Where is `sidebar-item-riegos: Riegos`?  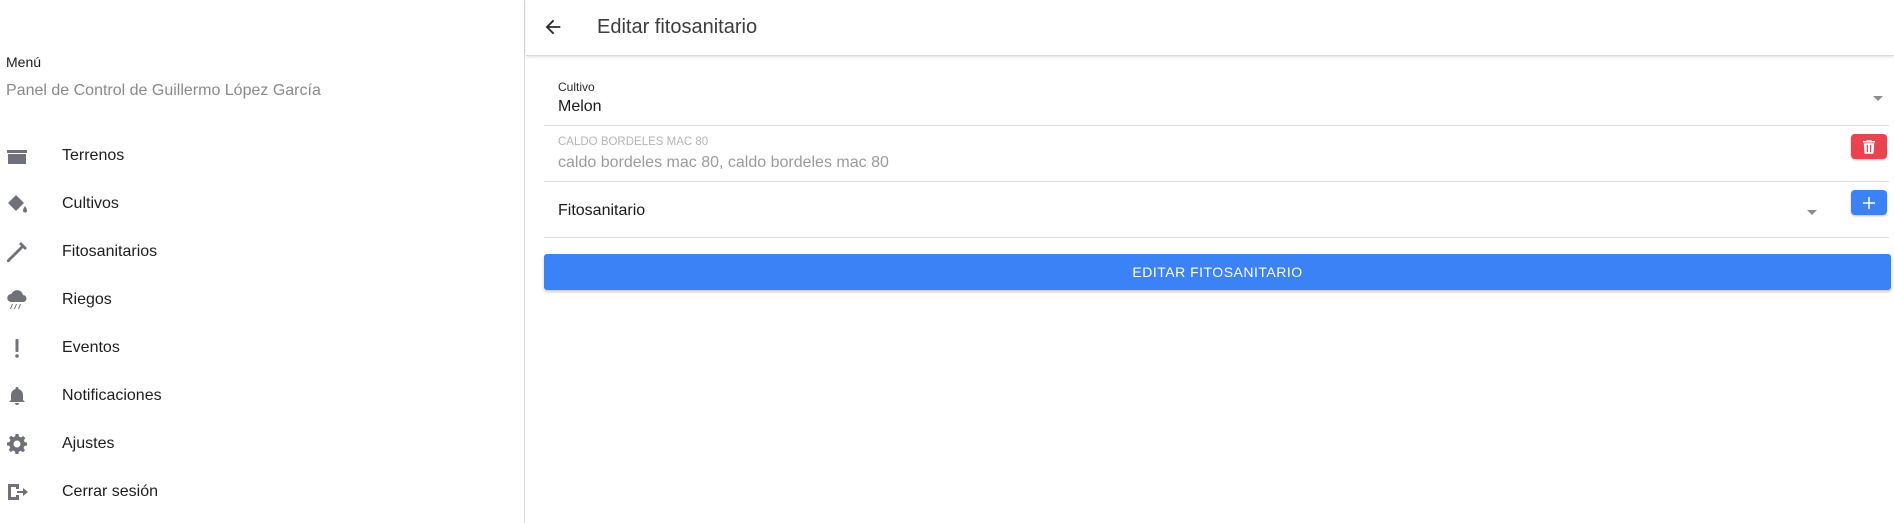
sidebar-item-riegos: Riegos is located at coordinates (262, 300).